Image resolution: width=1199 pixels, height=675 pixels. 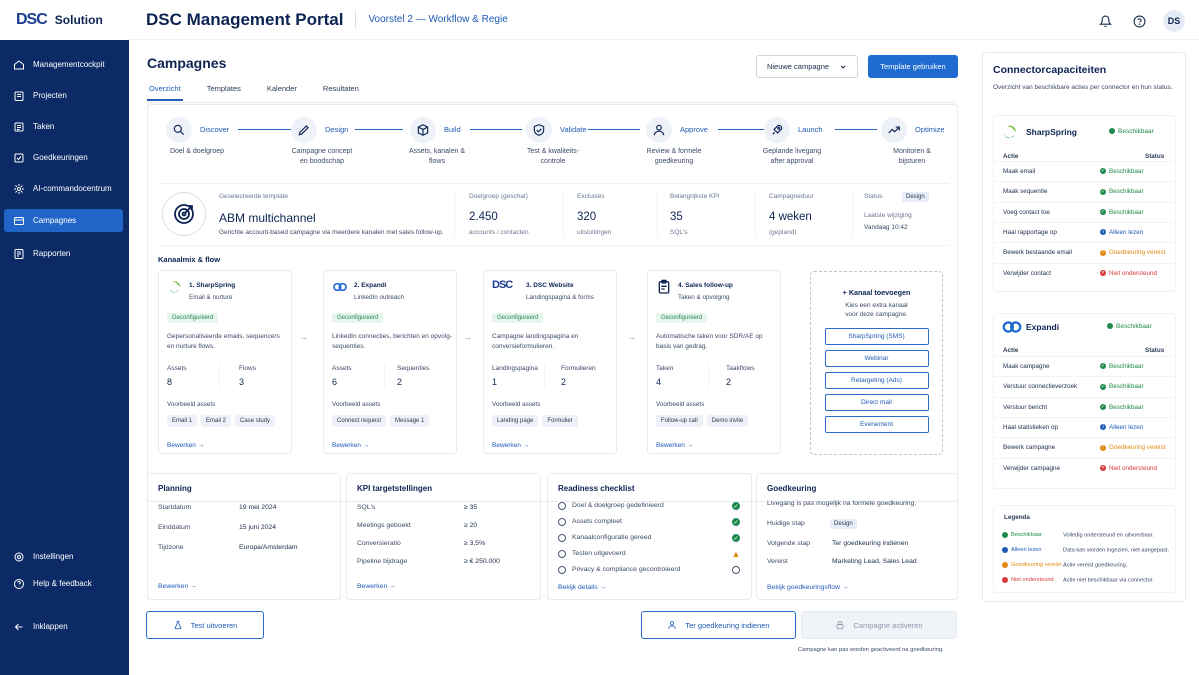 What do you see at coordinates (591, 196) in the screenshot?
I see `metric-label: Exclusies` at bounding box center [591, 196].